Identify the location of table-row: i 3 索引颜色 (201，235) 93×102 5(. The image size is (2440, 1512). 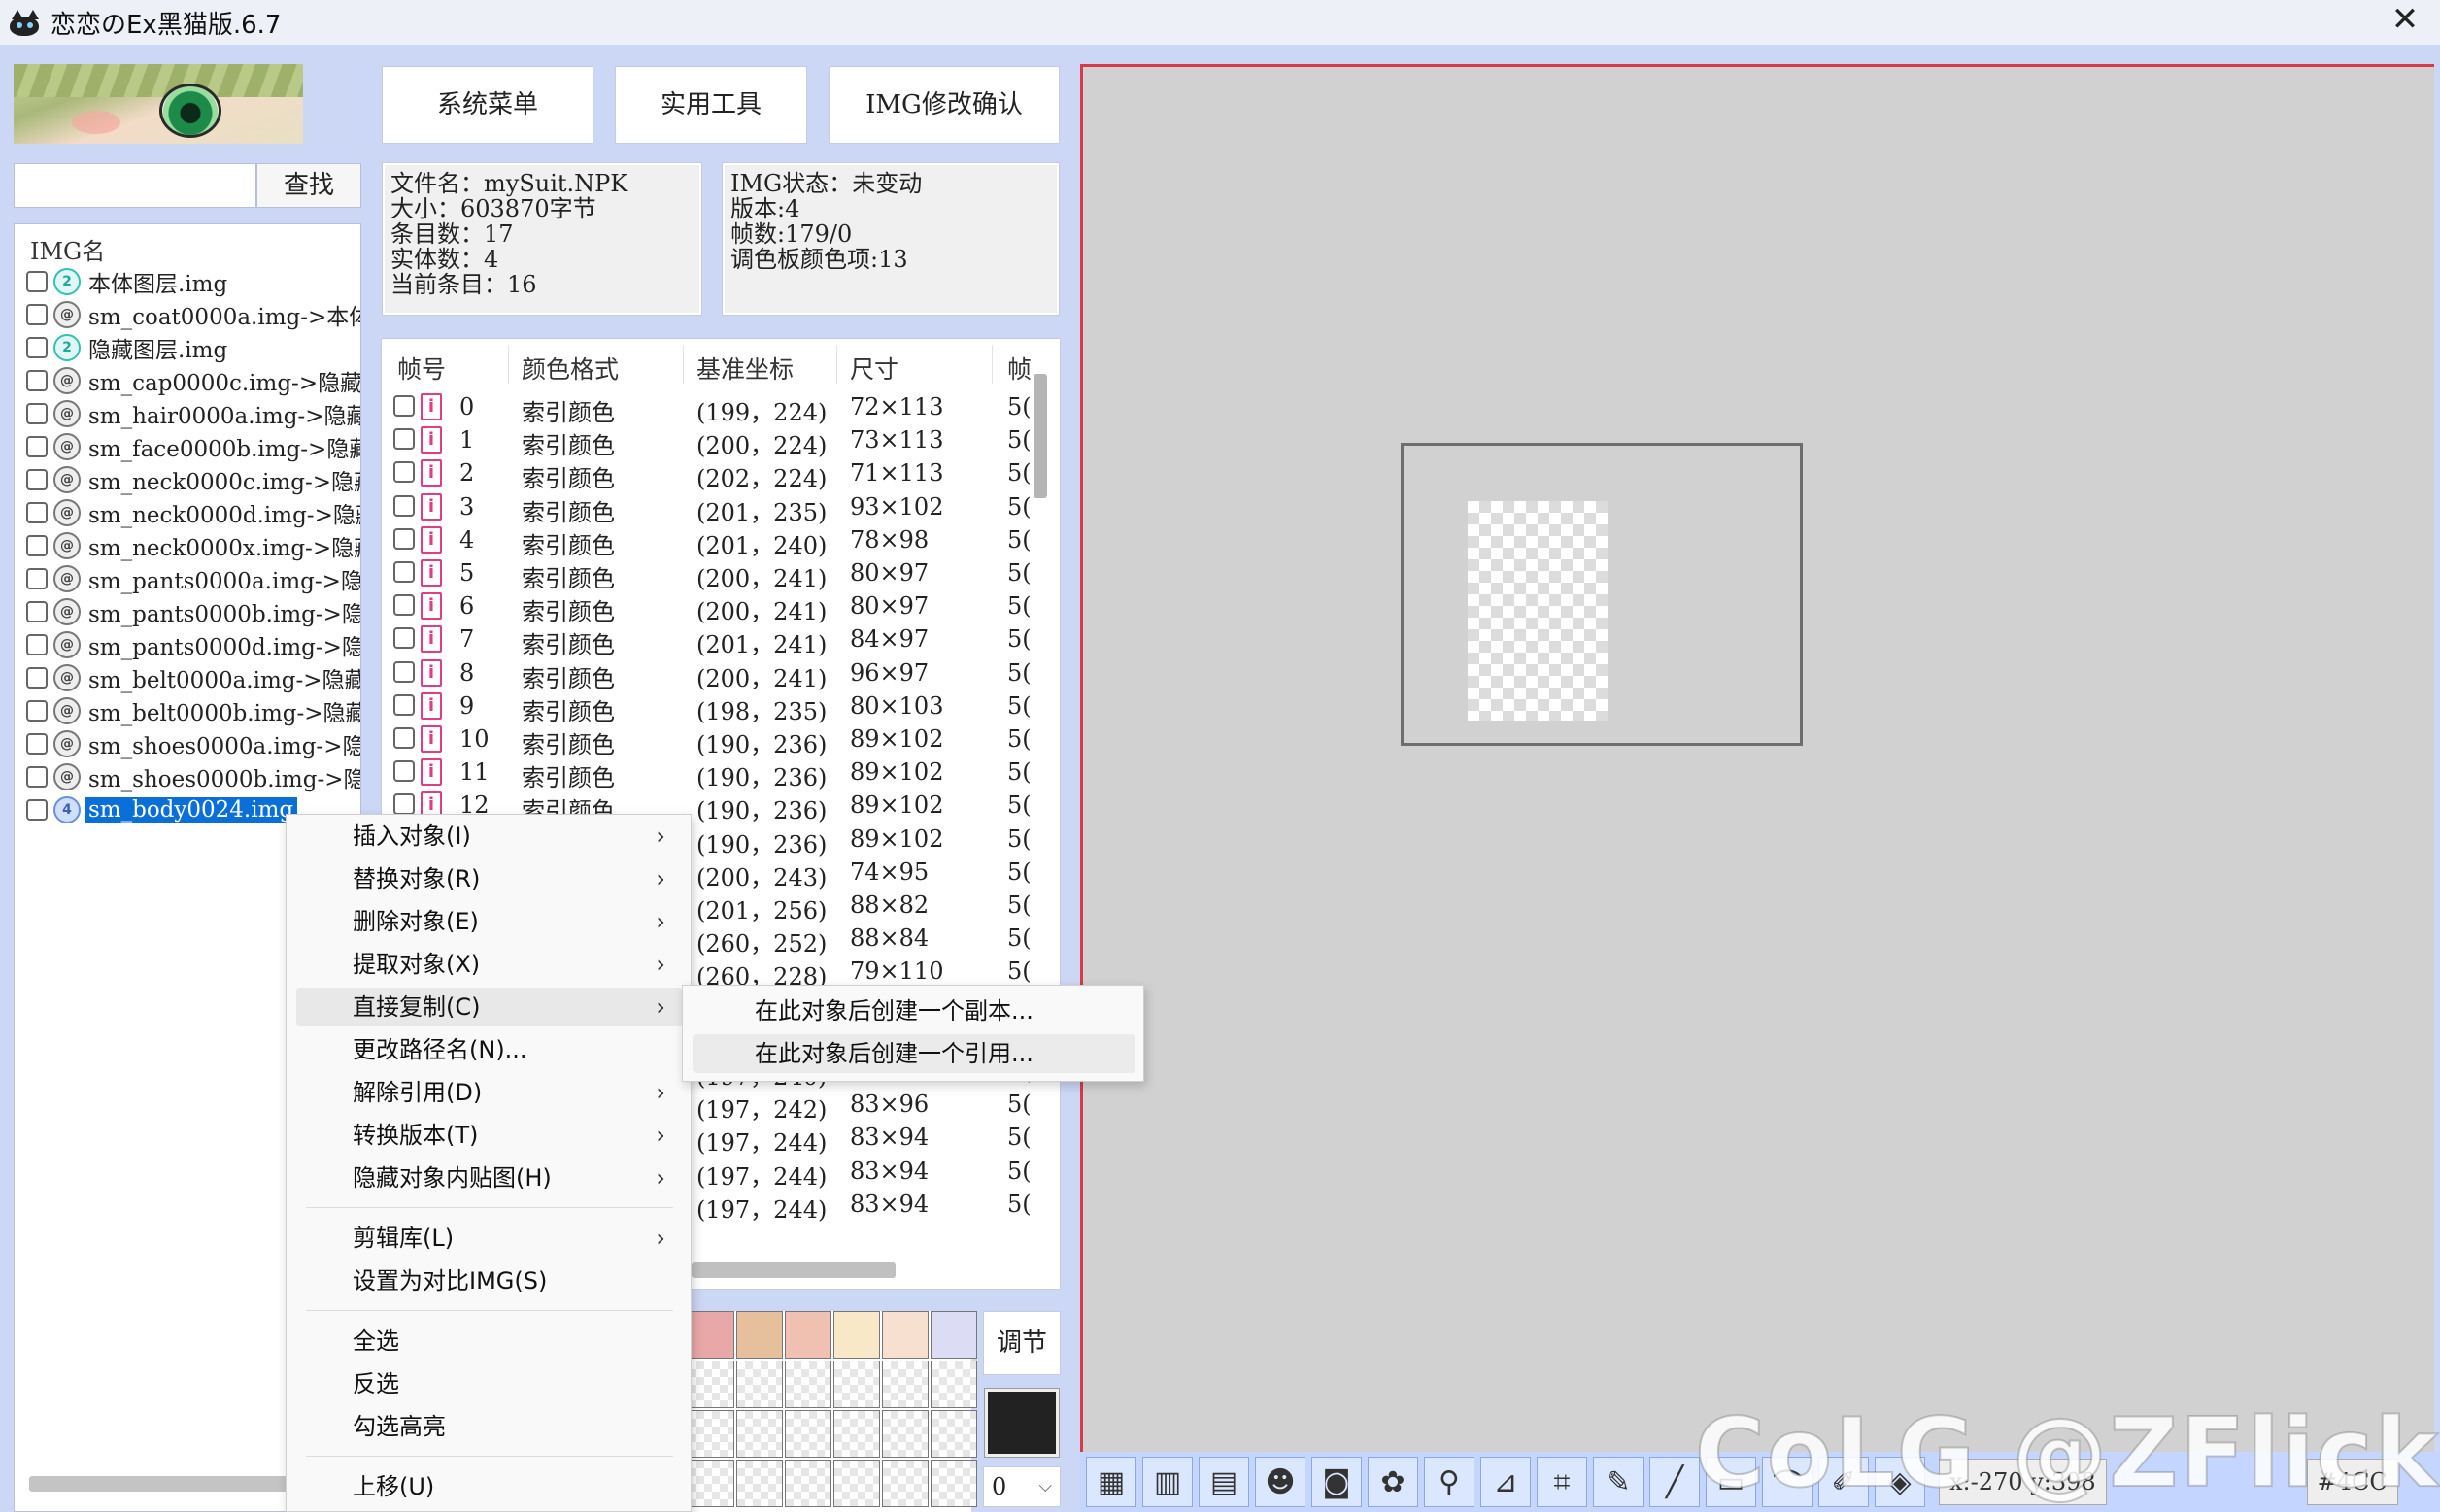
(712, 507).